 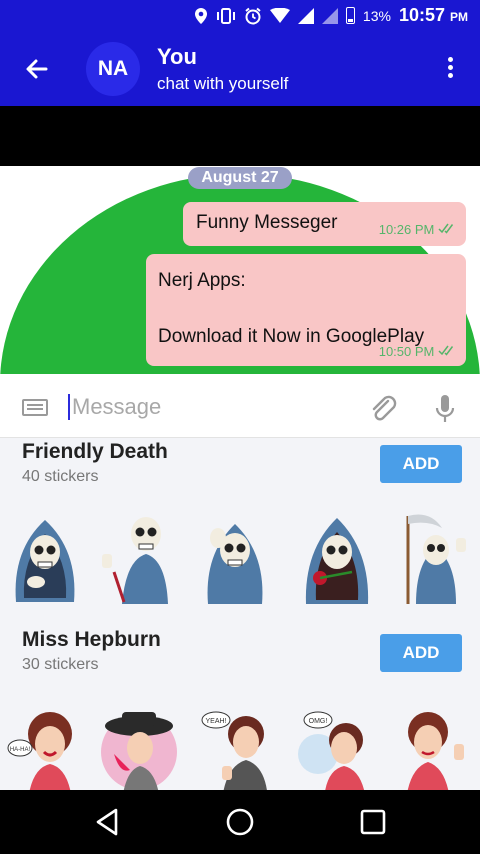 I want to click on sticker-row, so click(x=240, y=560).